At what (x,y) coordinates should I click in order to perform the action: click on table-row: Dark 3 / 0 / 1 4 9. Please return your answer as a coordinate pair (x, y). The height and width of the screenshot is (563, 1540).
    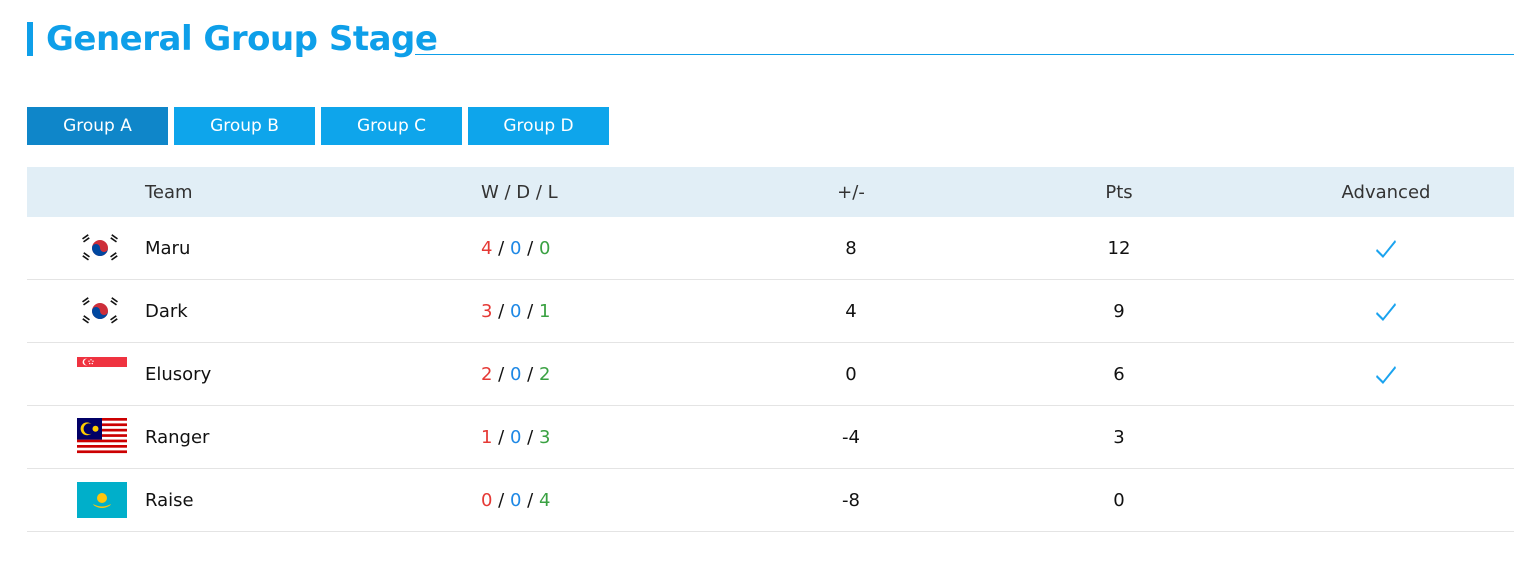
    Looking at the image, I should click on (770, 311).